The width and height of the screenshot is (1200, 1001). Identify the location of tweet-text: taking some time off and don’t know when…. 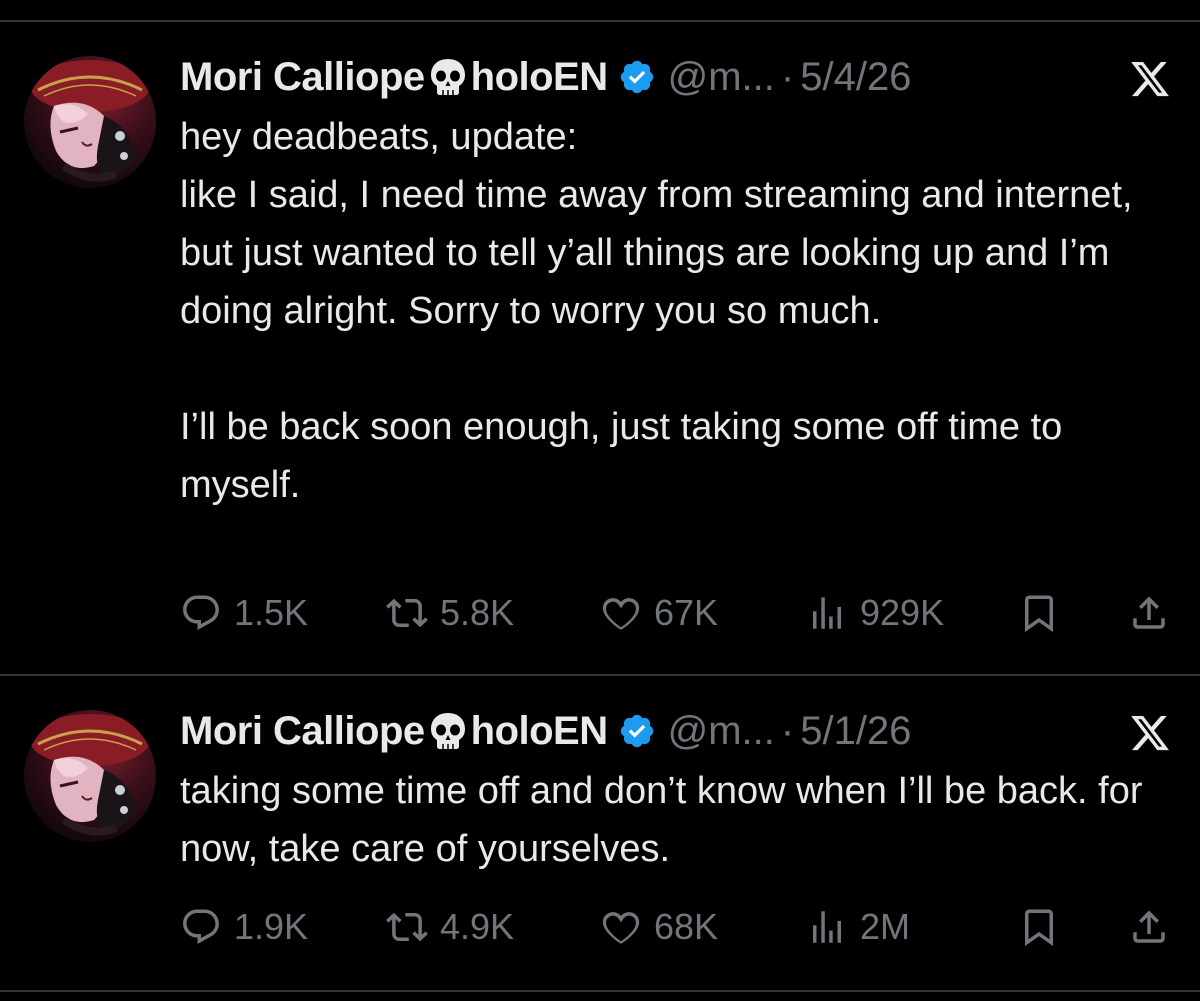
(667, 820).